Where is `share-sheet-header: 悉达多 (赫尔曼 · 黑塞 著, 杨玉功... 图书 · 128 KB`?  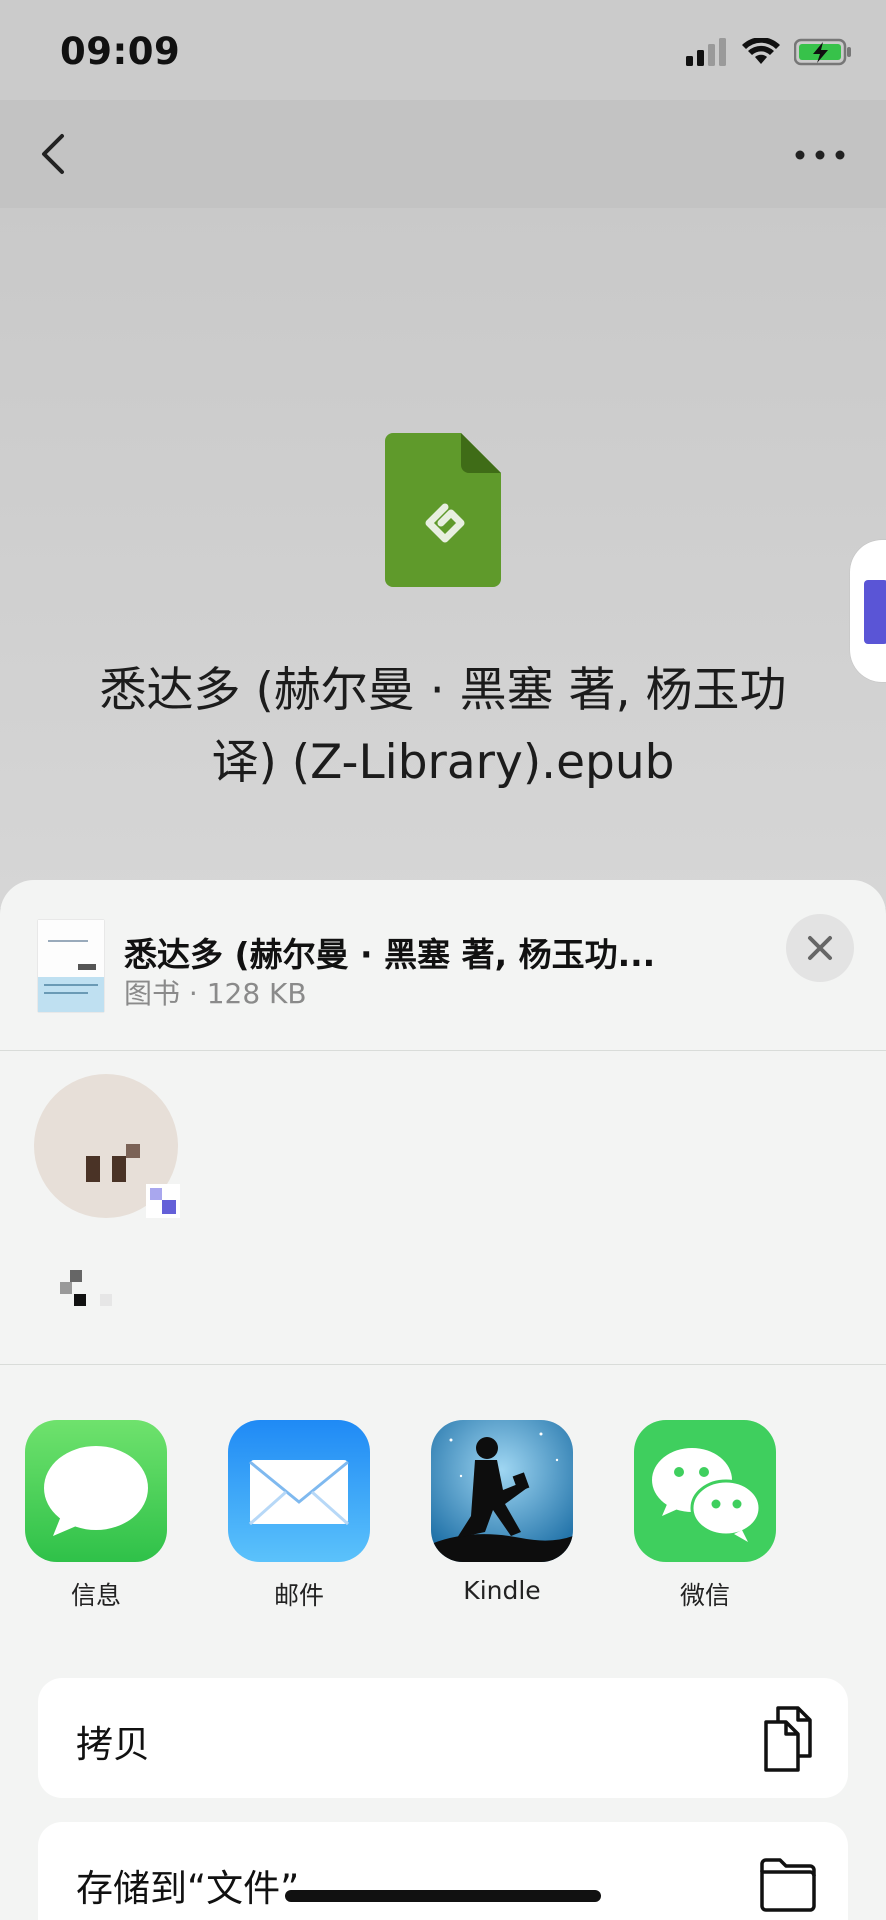 share-sheet-header: 悉达多 (赫尔曼 · 黑塞 著, 杨玉功... 图书 · 128 KB is located at coordinates (443, 965).